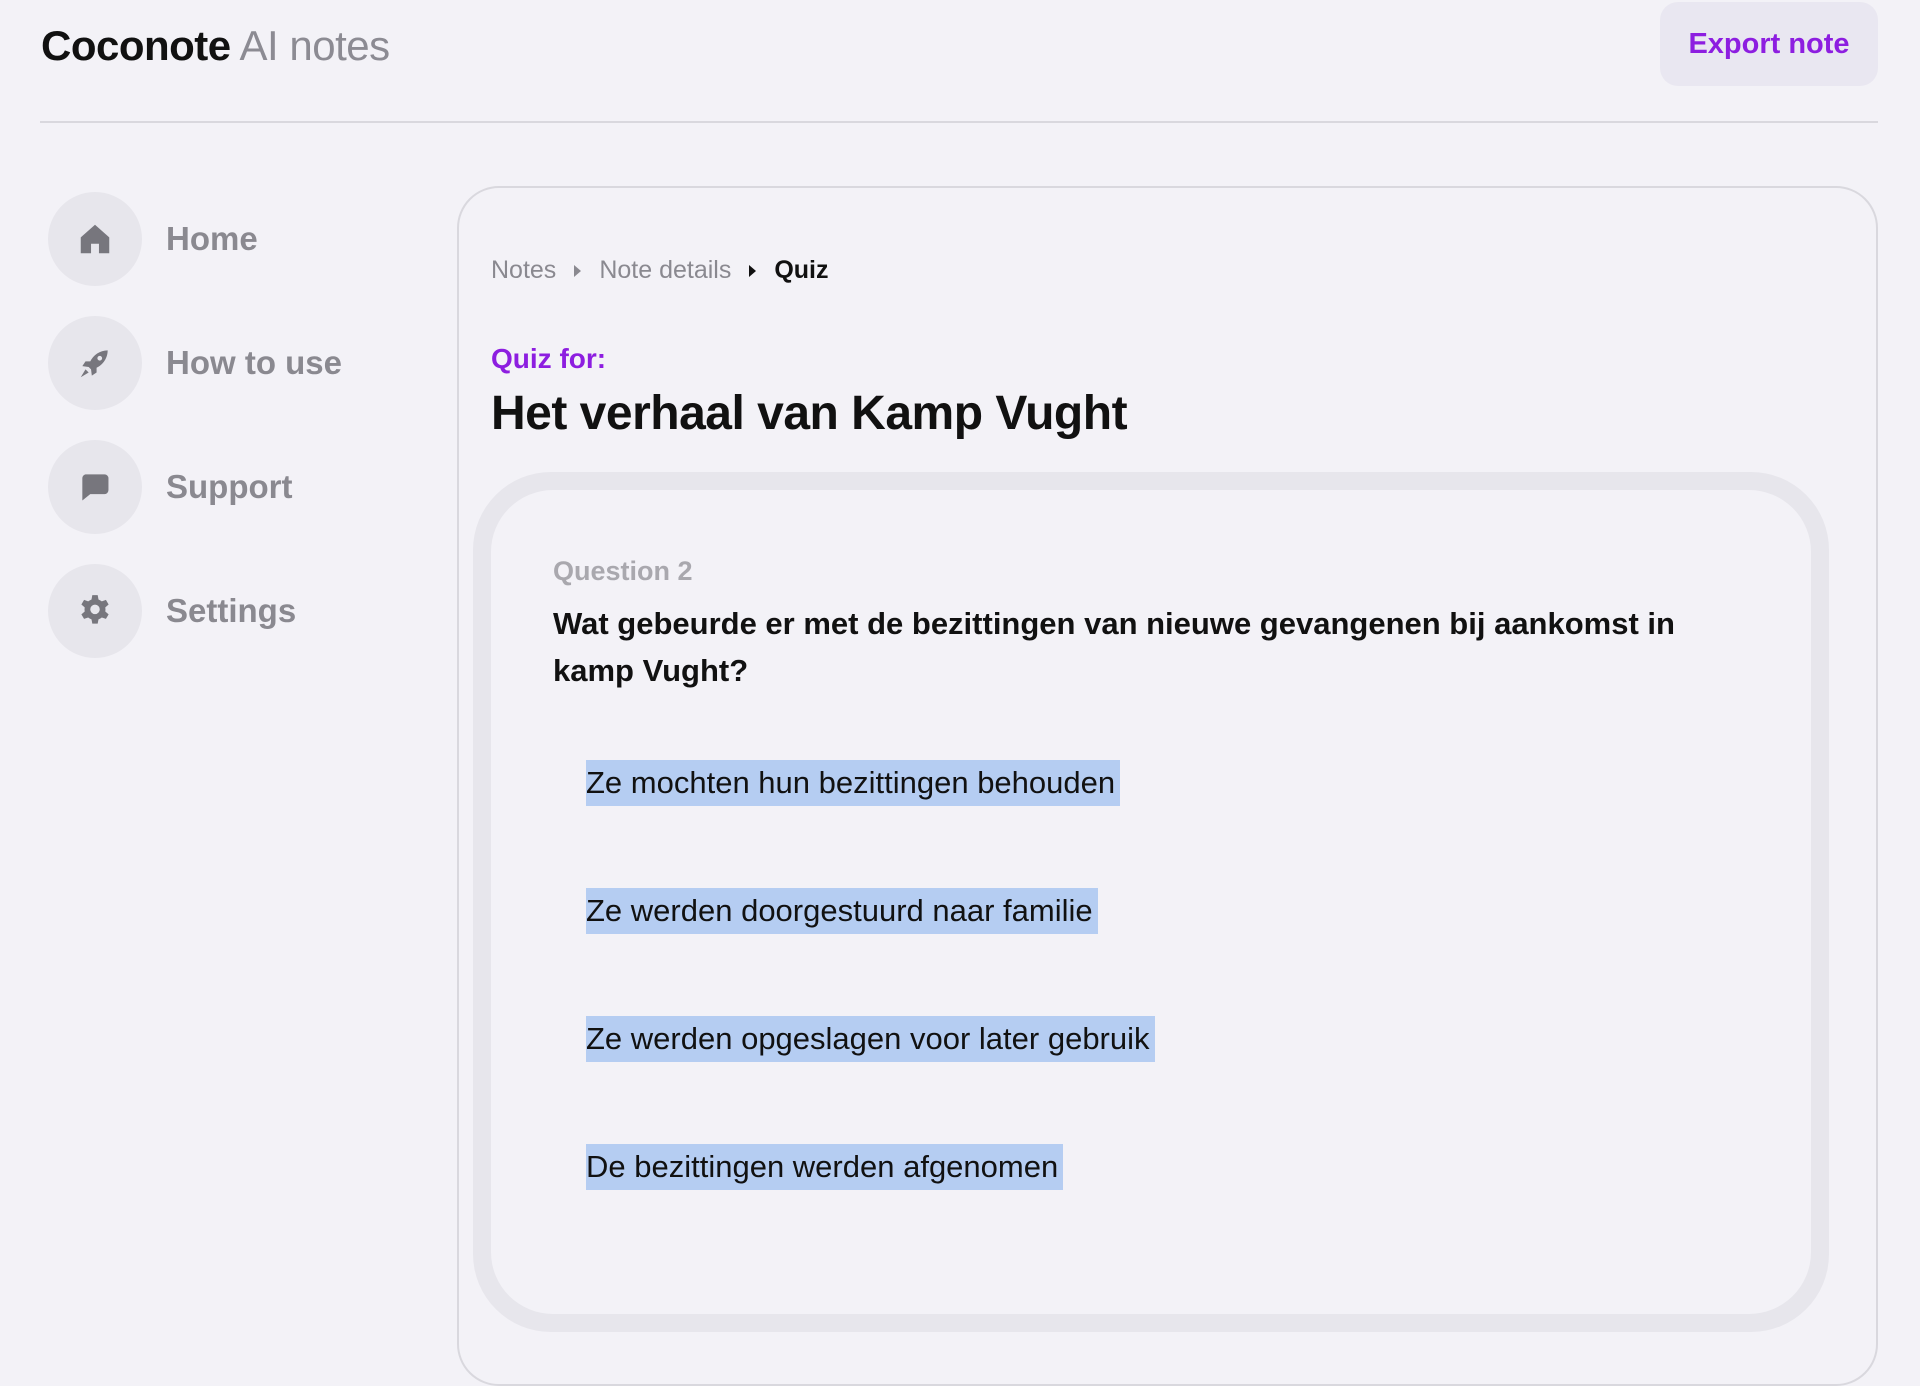  I want to click on answer-label: Ze werden opgeslagen voor later gebruik, so click(870, 1039).